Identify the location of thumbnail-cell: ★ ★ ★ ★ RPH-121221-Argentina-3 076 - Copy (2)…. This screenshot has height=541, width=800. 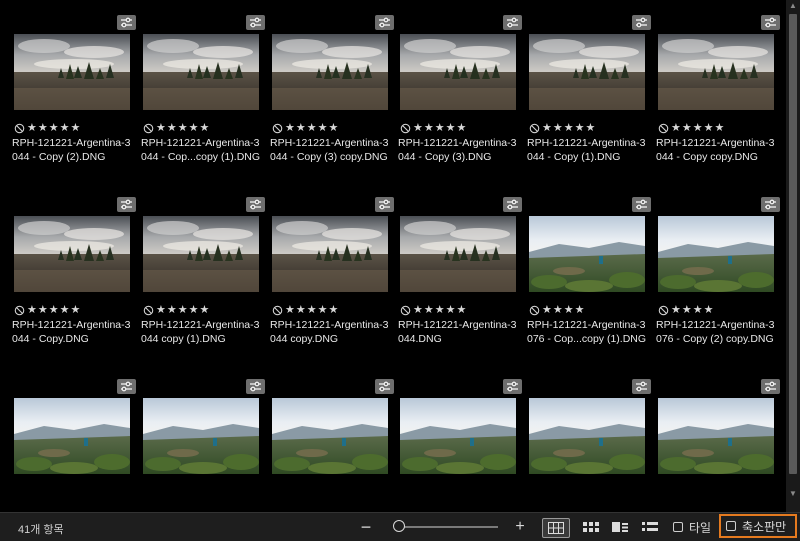
(719, 281).